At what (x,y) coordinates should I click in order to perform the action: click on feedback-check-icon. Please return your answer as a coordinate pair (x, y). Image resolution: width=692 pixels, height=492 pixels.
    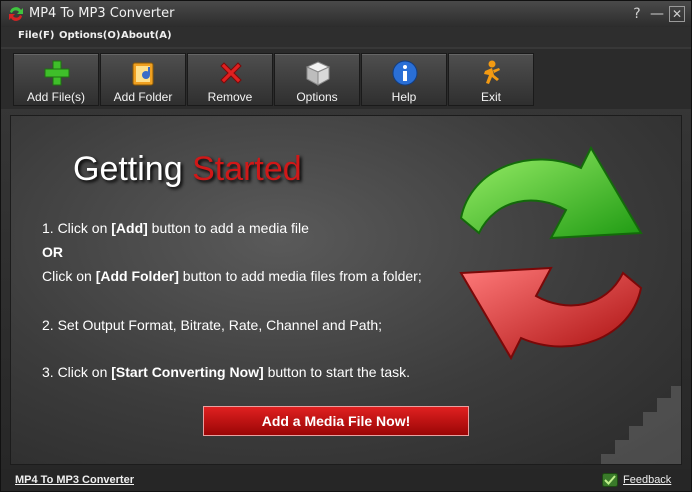
    Looking at the image, I should click on (610, 480).